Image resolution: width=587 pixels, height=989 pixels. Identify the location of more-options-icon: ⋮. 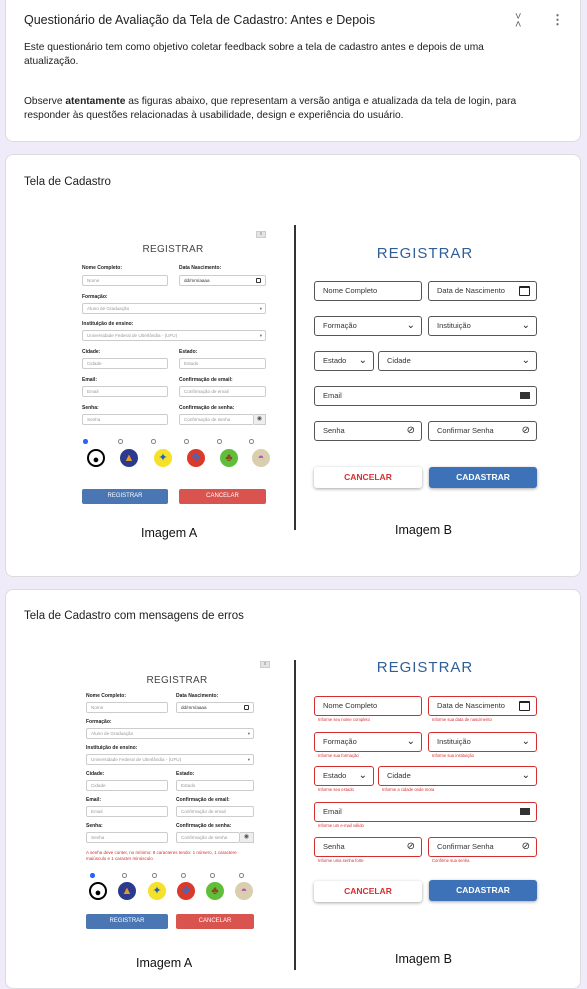
(557, 20).